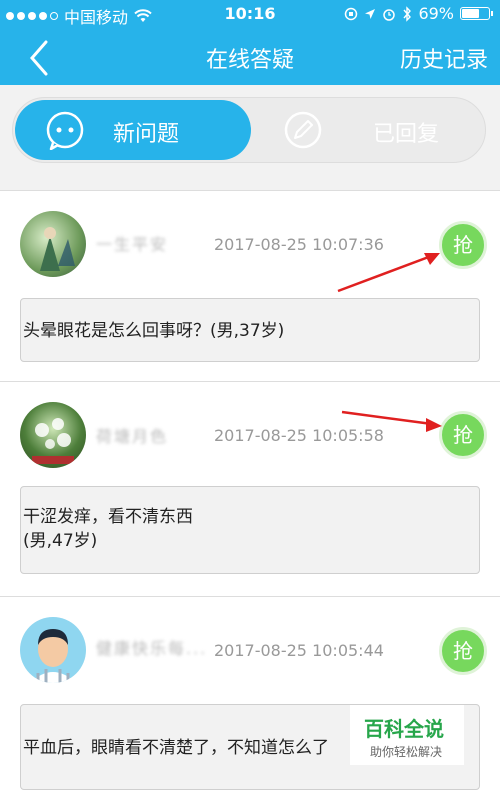 This screenshot has height=791, width=500. Describe the element at coordinates (146, 134) in the screenshot. I see `tab-label: 新问题` at that location.